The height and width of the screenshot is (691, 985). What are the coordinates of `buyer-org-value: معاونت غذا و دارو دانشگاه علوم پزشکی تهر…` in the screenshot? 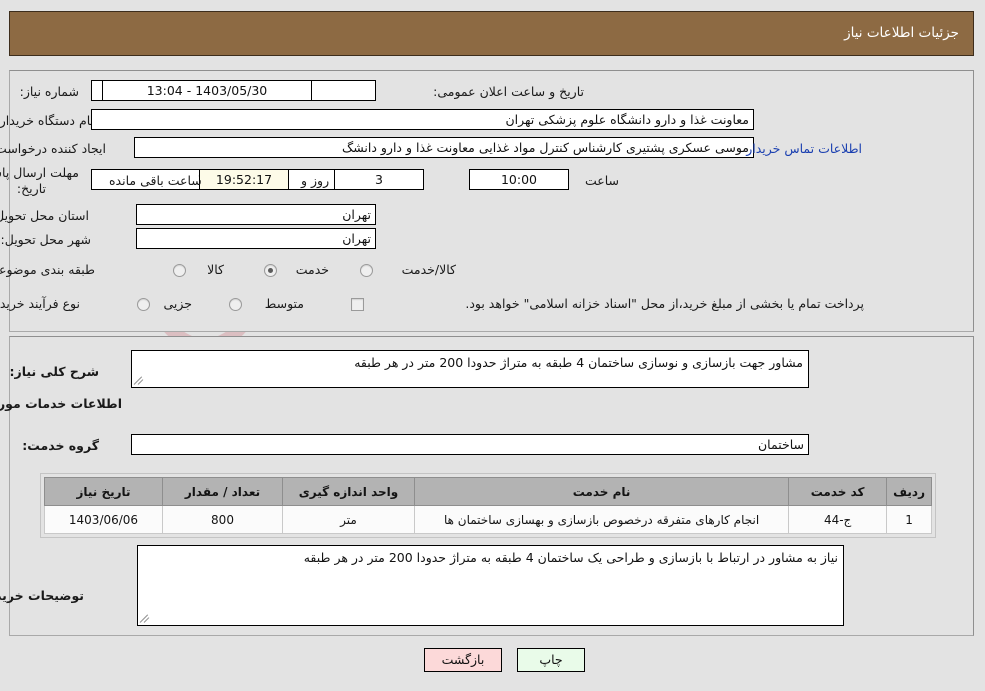 It's located at (423, 119).